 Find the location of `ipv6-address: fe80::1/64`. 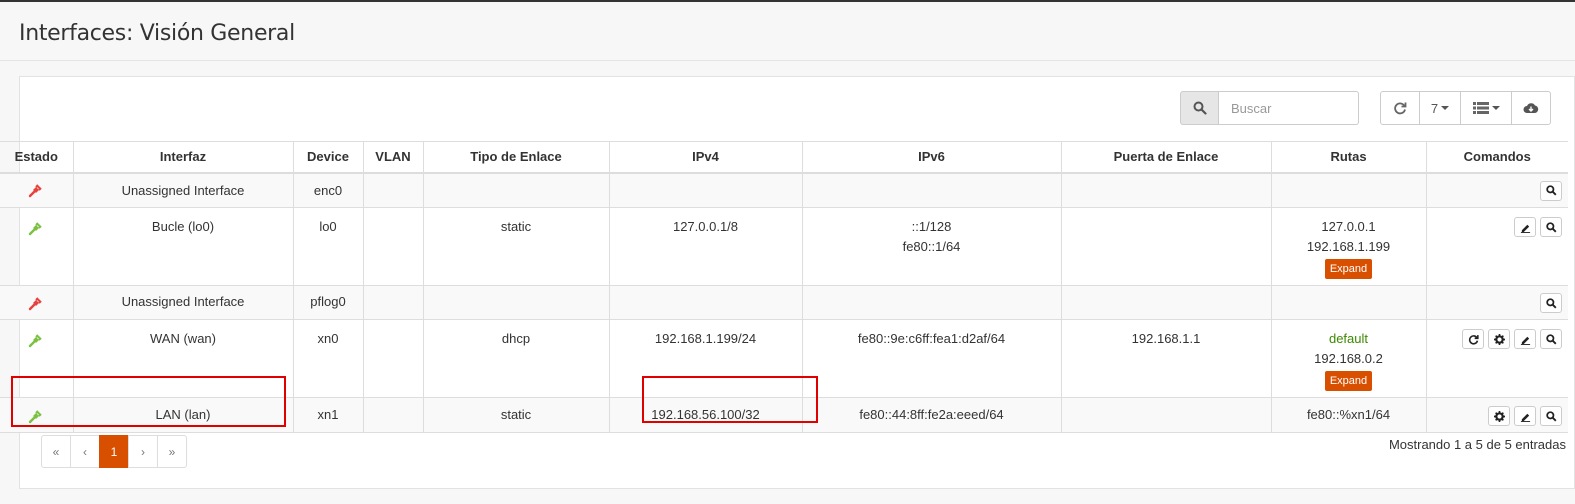

ipv6-address: fe80::1/64 is located at coordinates (931, 246).